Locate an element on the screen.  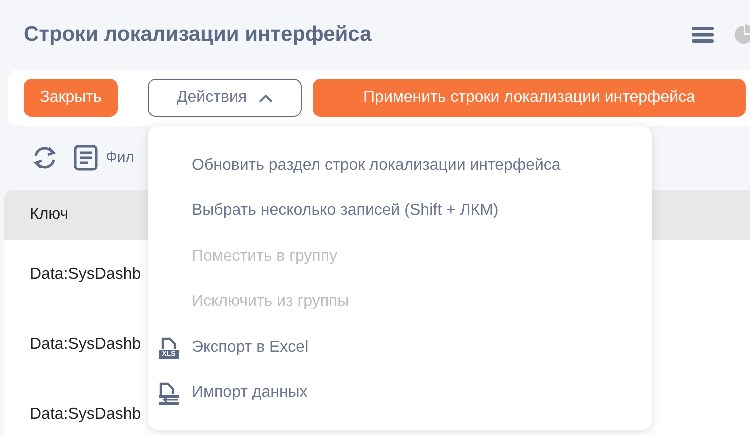
filter-label: Фил is located at coordinates (120, 158).